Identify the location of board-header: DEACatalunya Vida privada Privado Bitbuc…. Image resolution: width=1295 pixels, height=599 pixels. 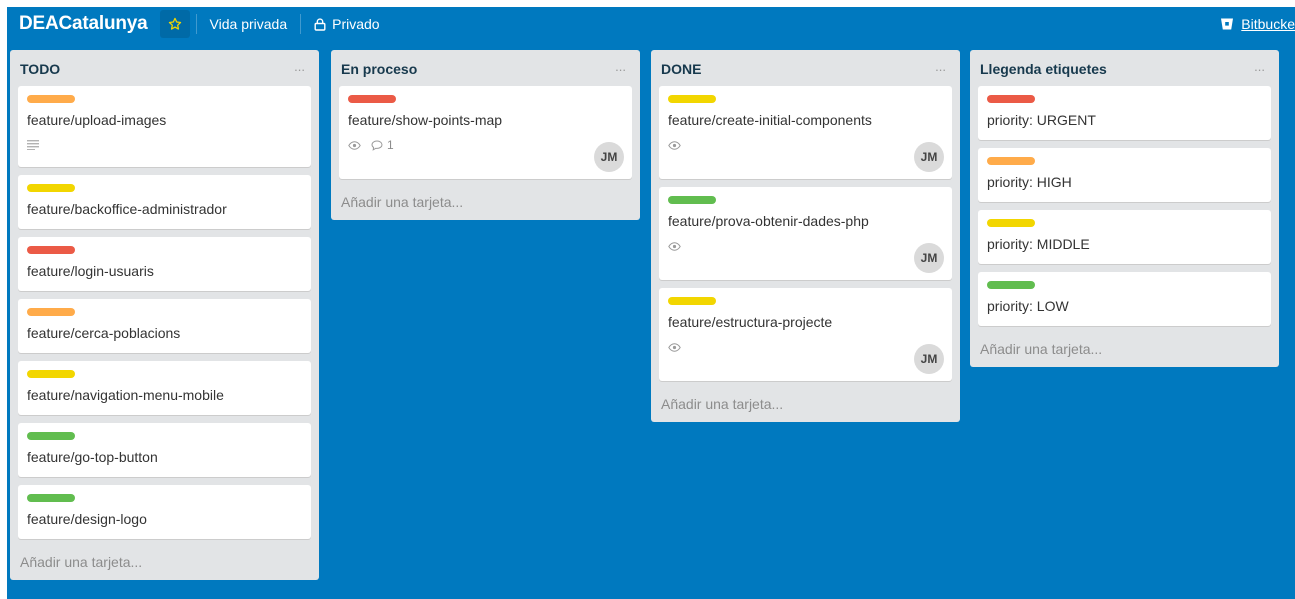
(651, 24).